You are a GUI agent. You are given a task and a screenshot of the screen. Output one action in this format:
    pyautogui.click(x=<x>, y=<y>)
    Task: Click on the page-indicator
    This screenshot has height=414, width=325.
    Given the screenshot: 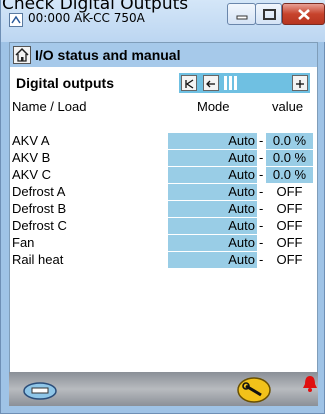 What is the action you would take?
    pyautogui.click(x=252, y=83)
    